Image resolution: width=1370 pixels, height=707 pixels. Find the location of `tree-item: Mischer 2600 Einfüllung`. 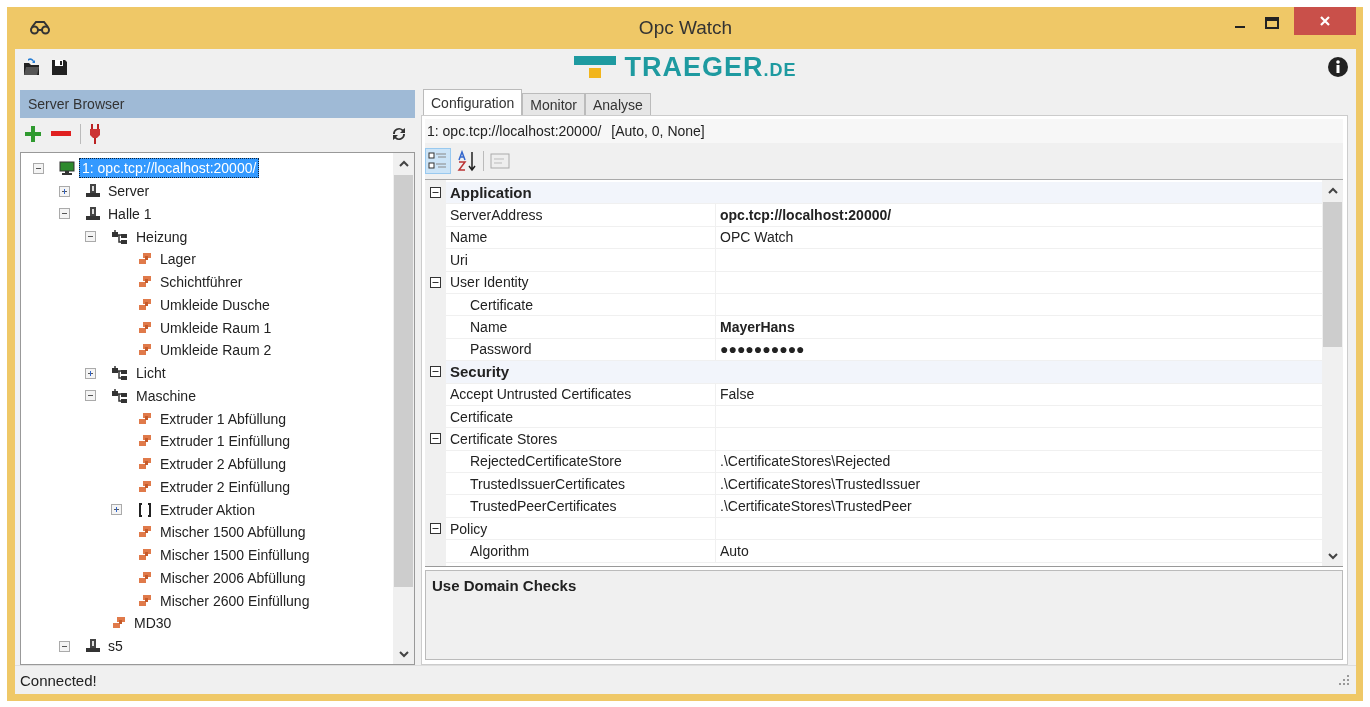

tree-item: Mischer 2600 Einfüllung is located at coordinates (235, 600).